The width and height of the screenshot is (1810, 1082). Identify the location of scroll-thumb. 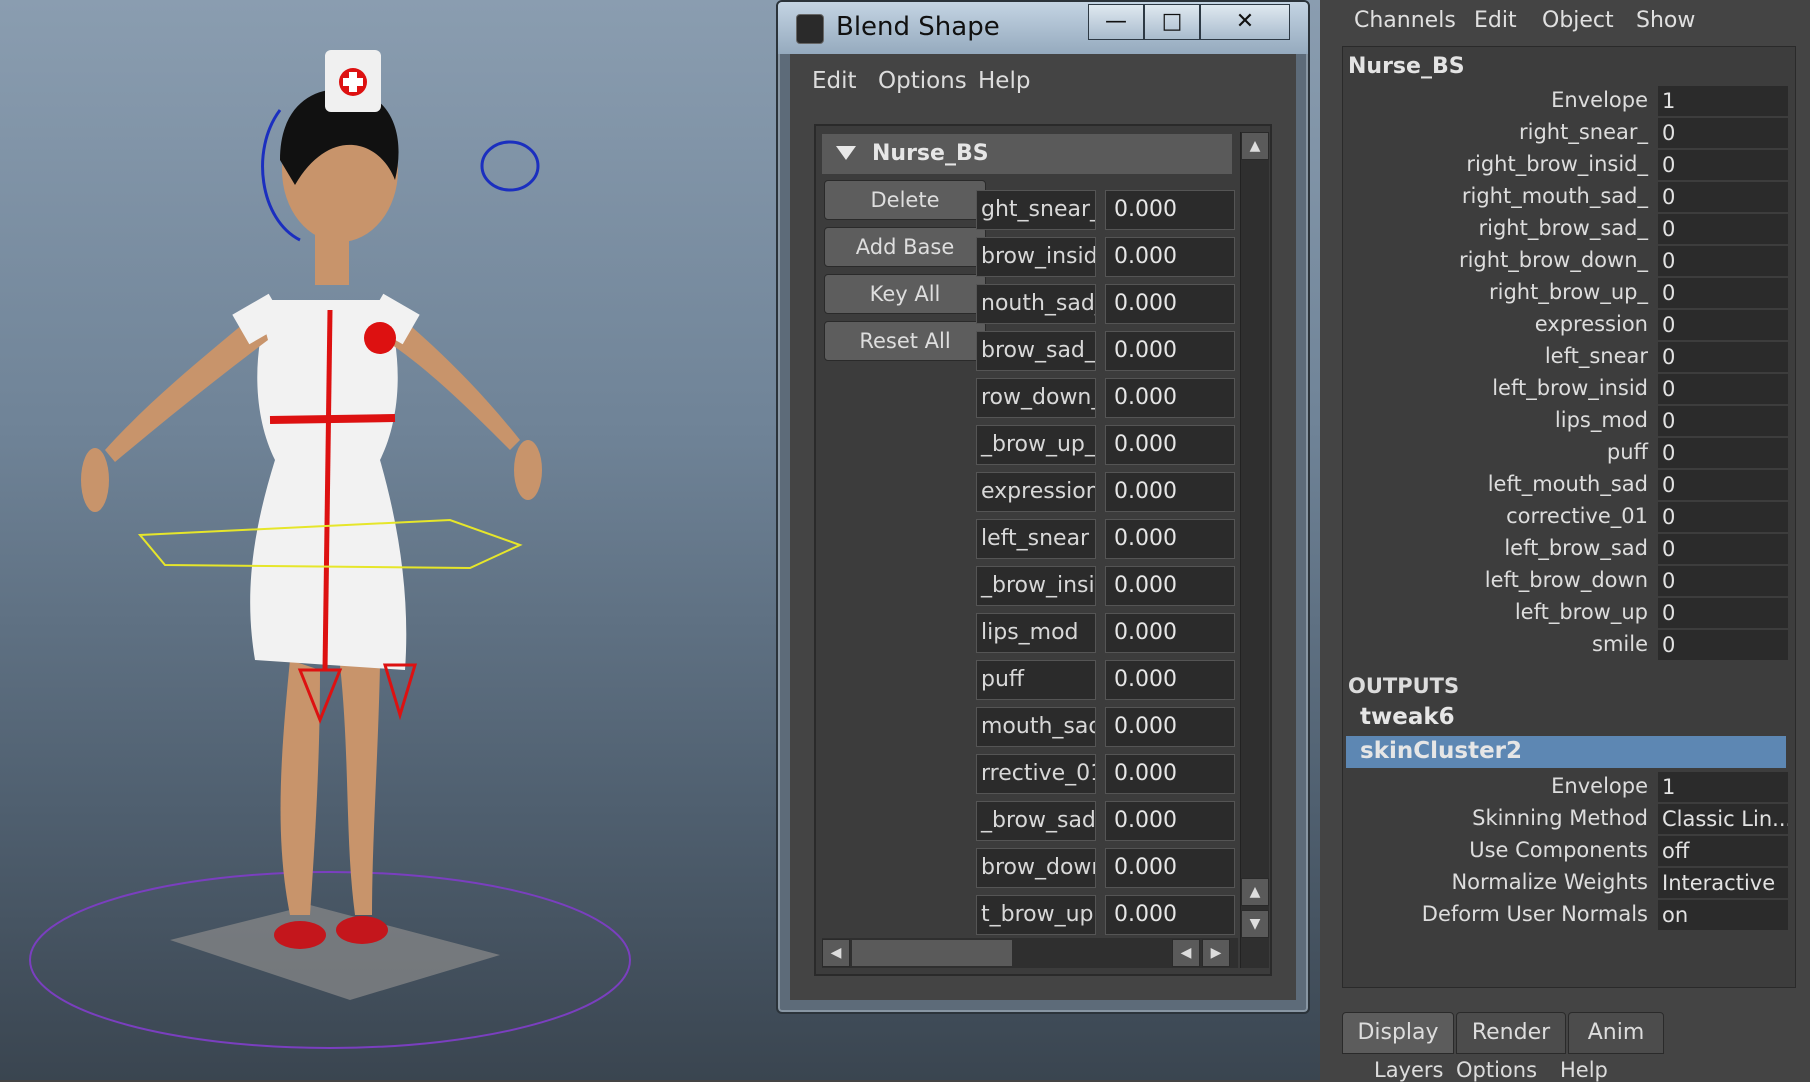
(932, 953).